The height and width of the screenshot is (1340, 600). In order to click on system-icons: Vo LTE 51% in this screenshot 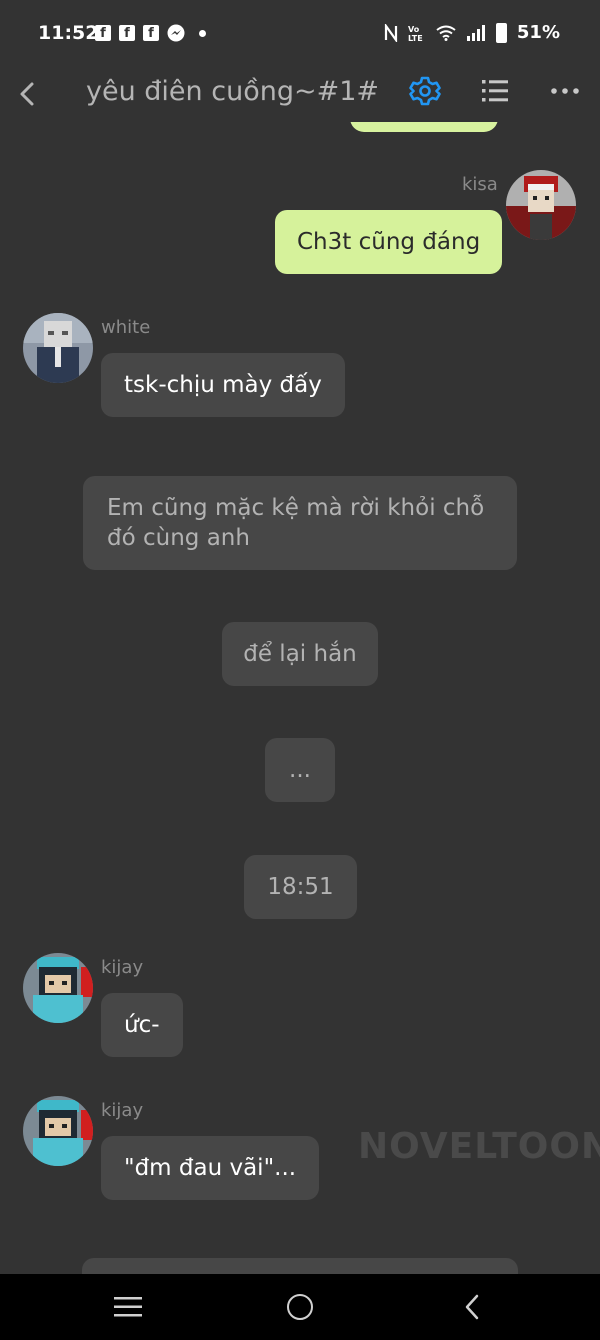, I will do `click(472, 32)`.